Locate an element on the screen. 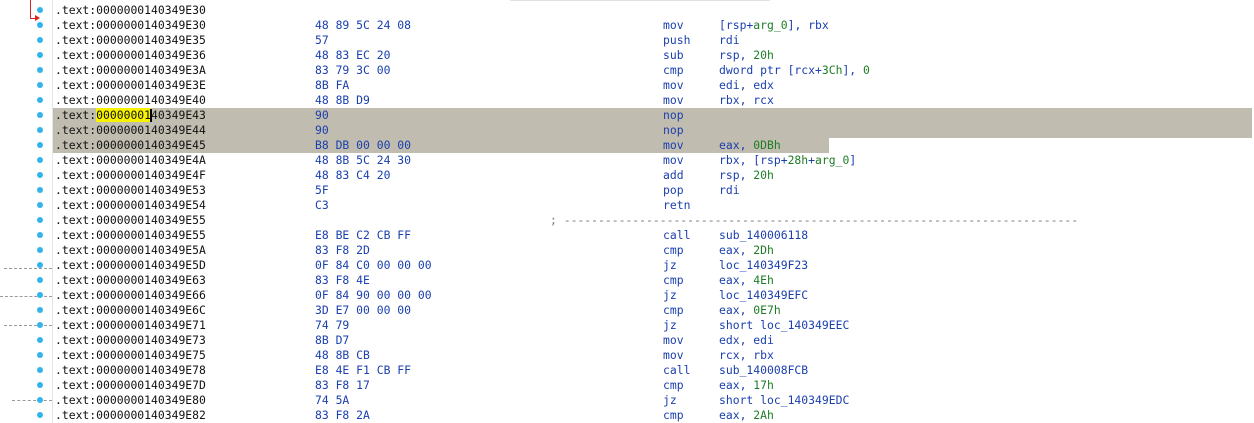 This screenshot has height=423, width=1254. operands: eax, 2Dh is located at coordinates (746, 250).